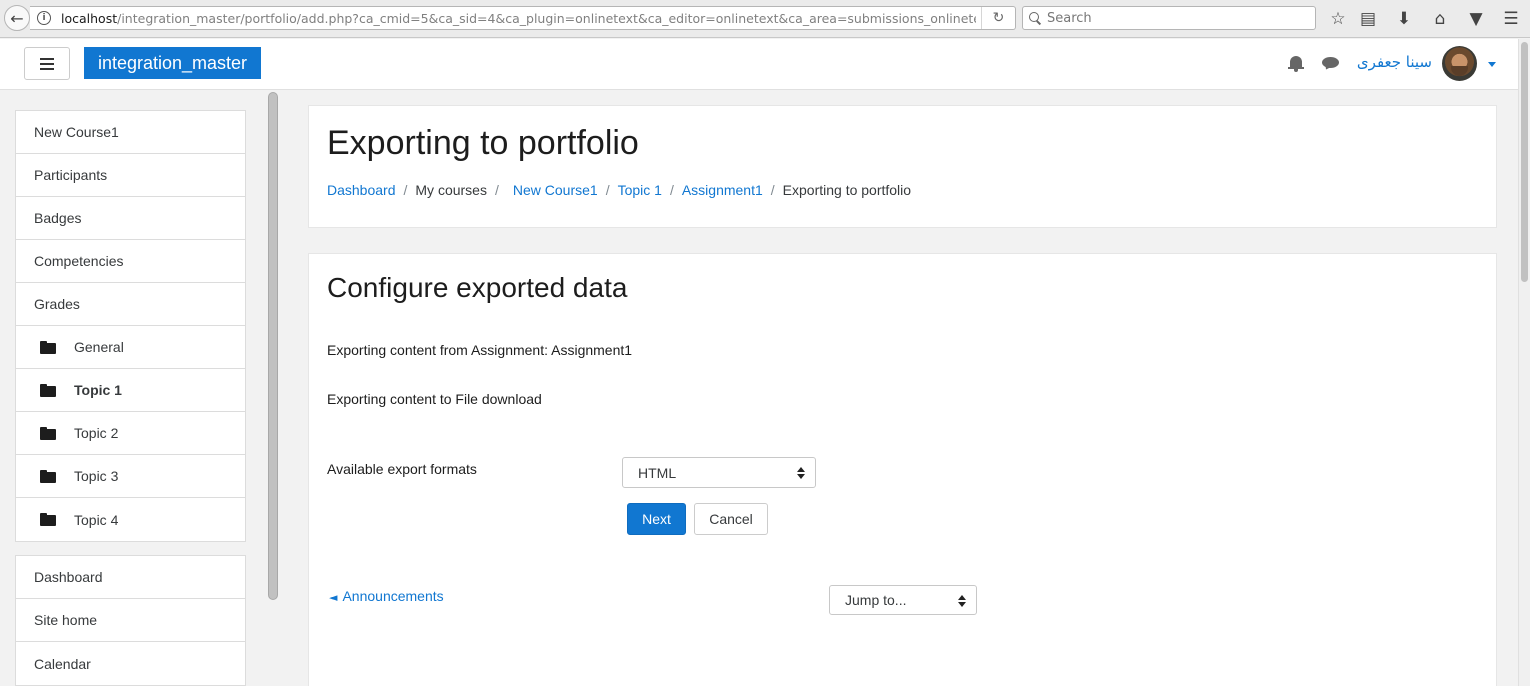  Describe the element at coordinates (130, 663) in the screenshot. I see `nav-item-calendar: Calendar` at that location.